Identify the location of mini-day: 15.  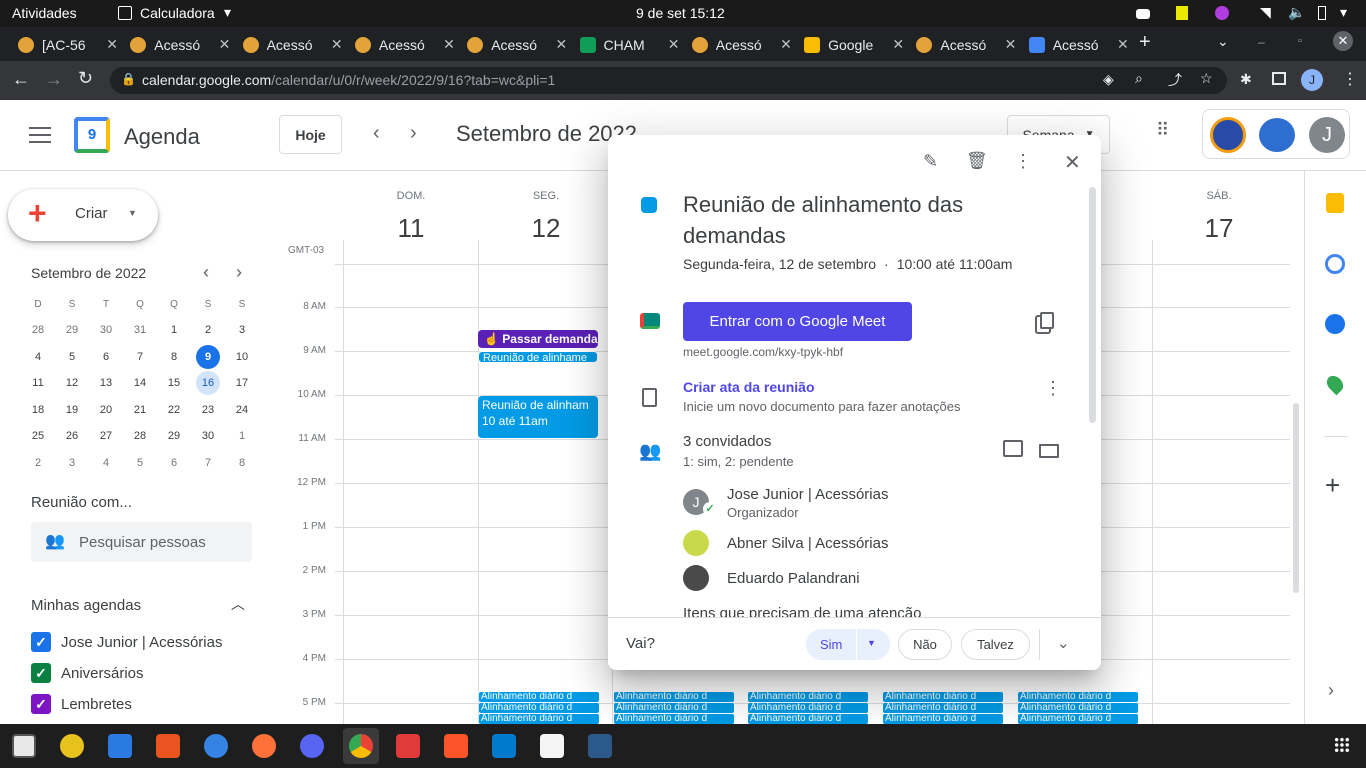
(174, 383).